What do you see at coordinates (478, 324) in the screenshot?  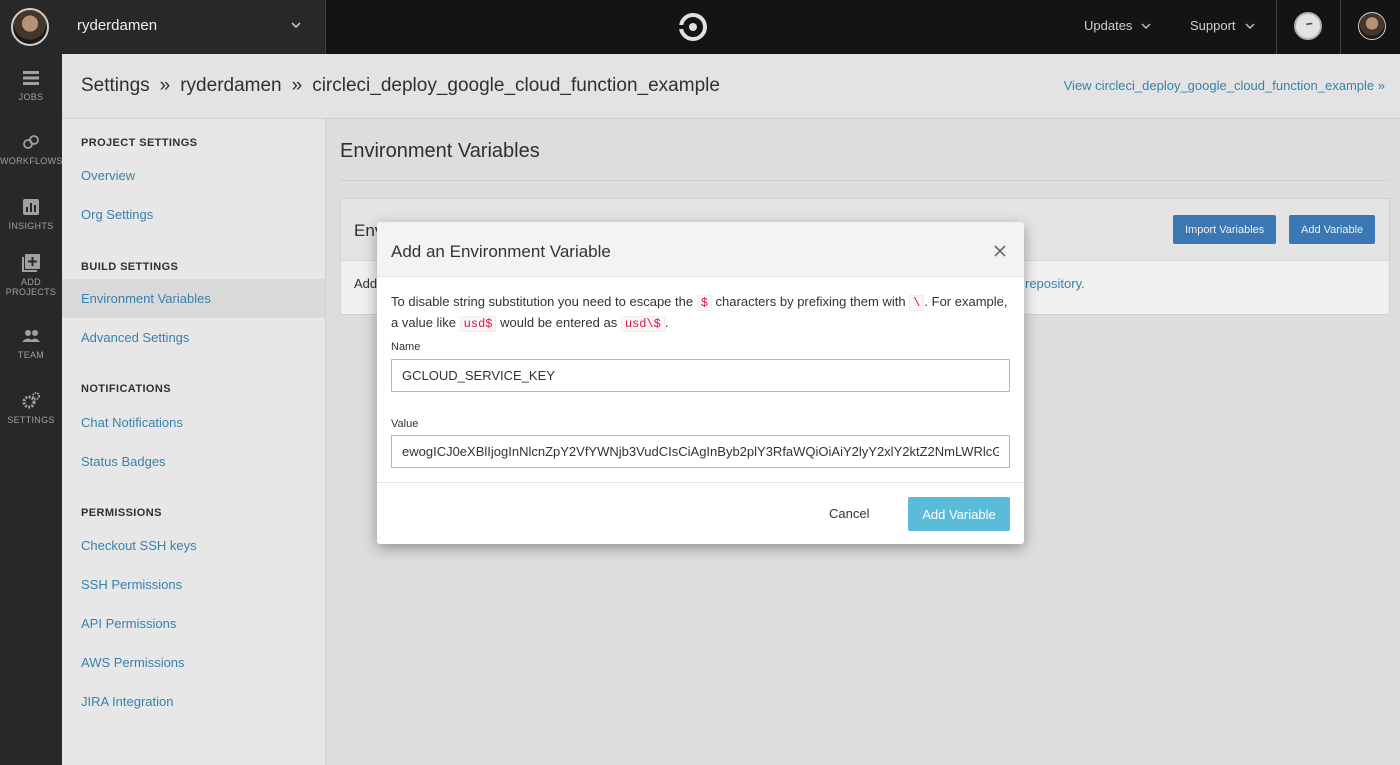 I see `code-usd: usd$` at bounding box center [478, 324].